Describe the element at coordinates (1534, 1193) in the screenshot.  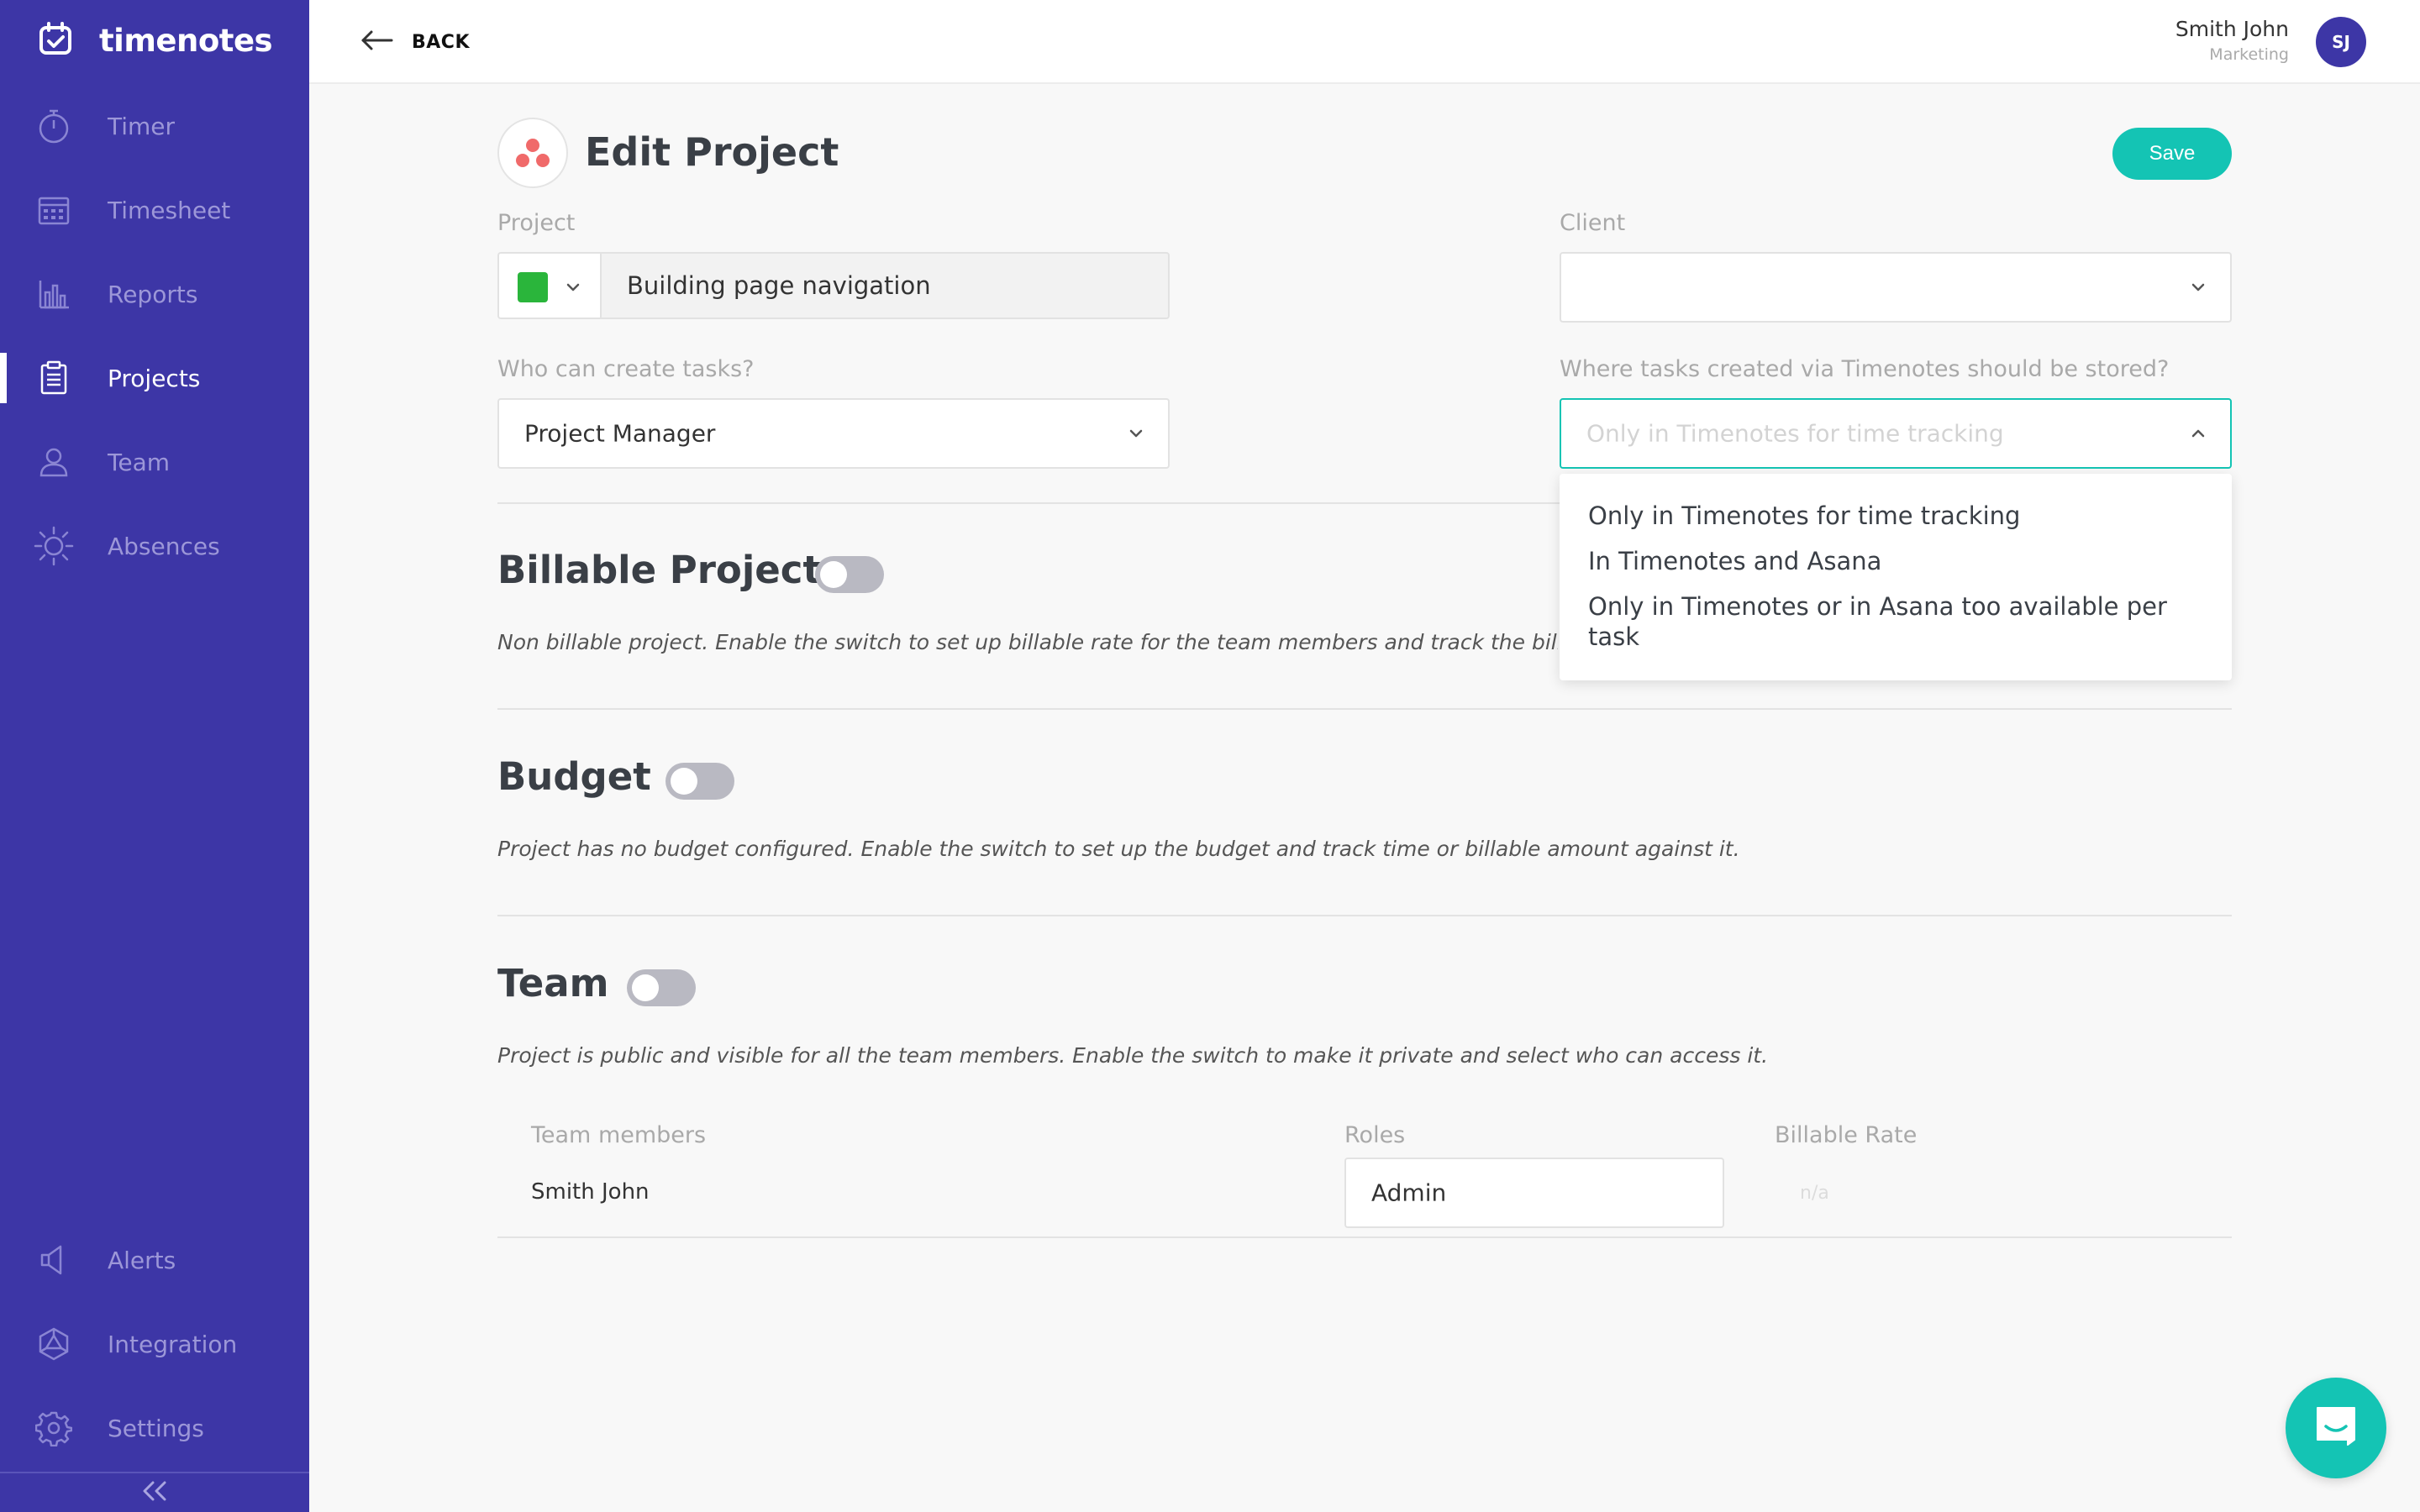
I see `role-select: Admin` at that location.